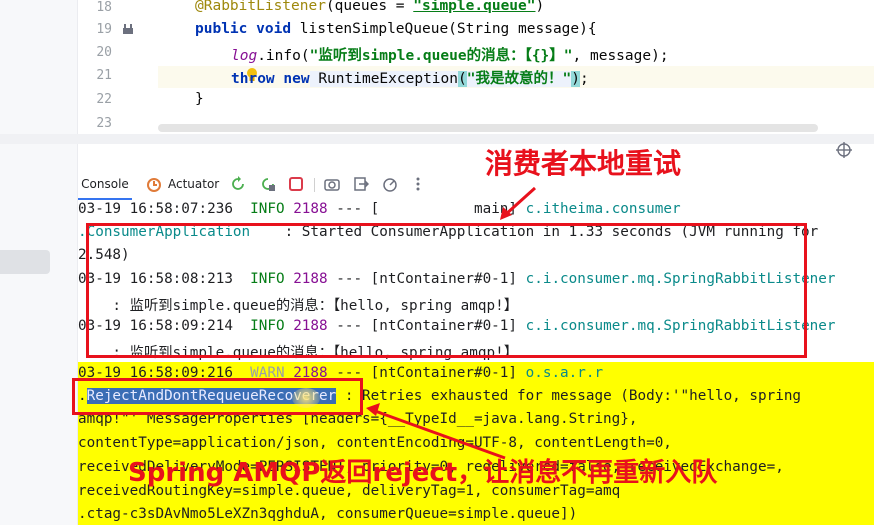 The height and width of the screenshot is (525, 874). What do you see at coordinates (260, 7) in the screenshot?
I see `annotation-token: @RabbitListener` at bounding box center [260, 7].